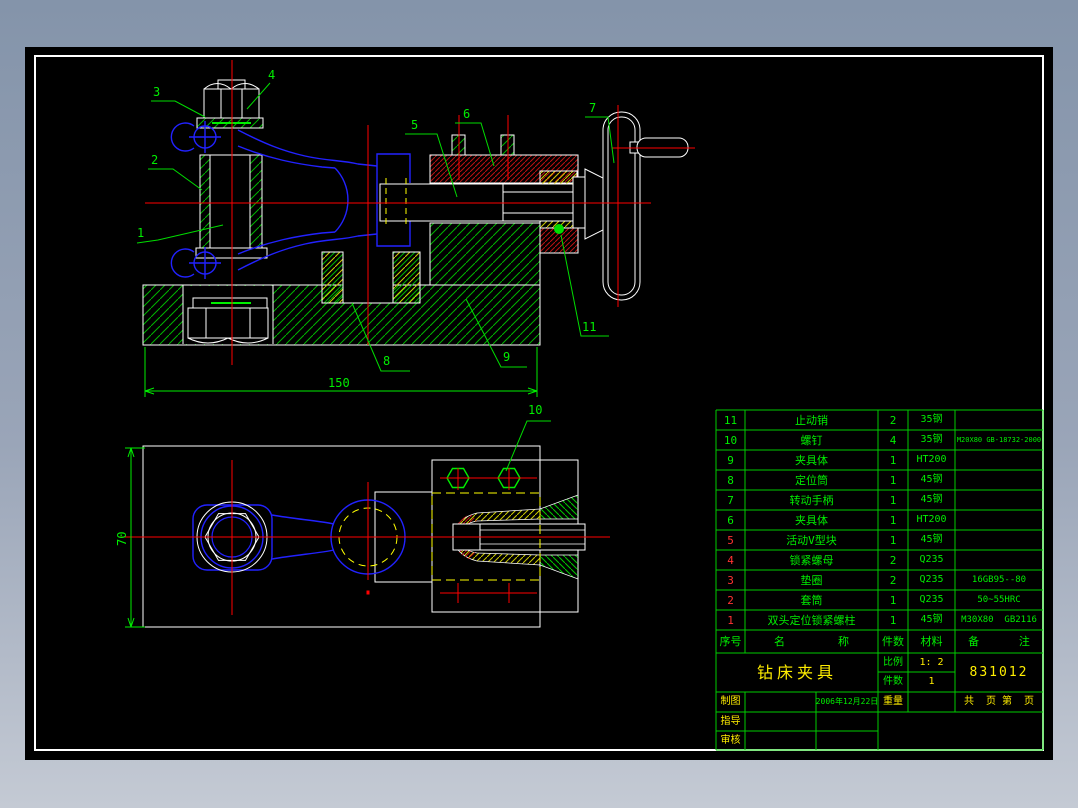  Describe the element at coordinates (999, 619) in the screenshot. I see `part-remark: M30X80 GB2116` at that location.